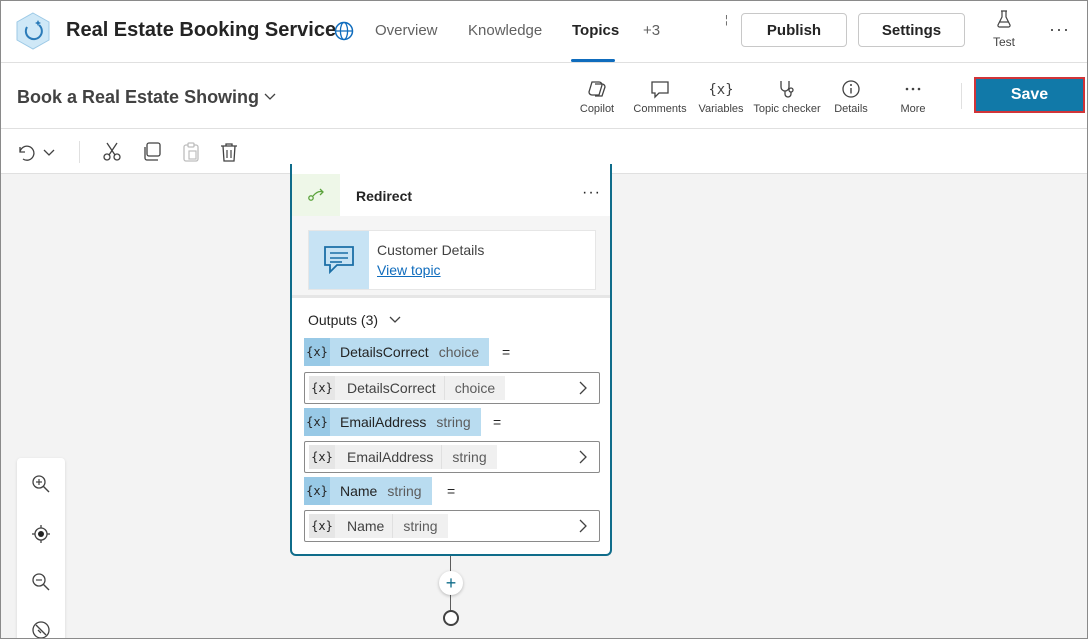 This screenshot has width=1088, height=639. I want to click on variable-field-detailscorrect: DetailsCorrect choice {x}, so click(452, 388).